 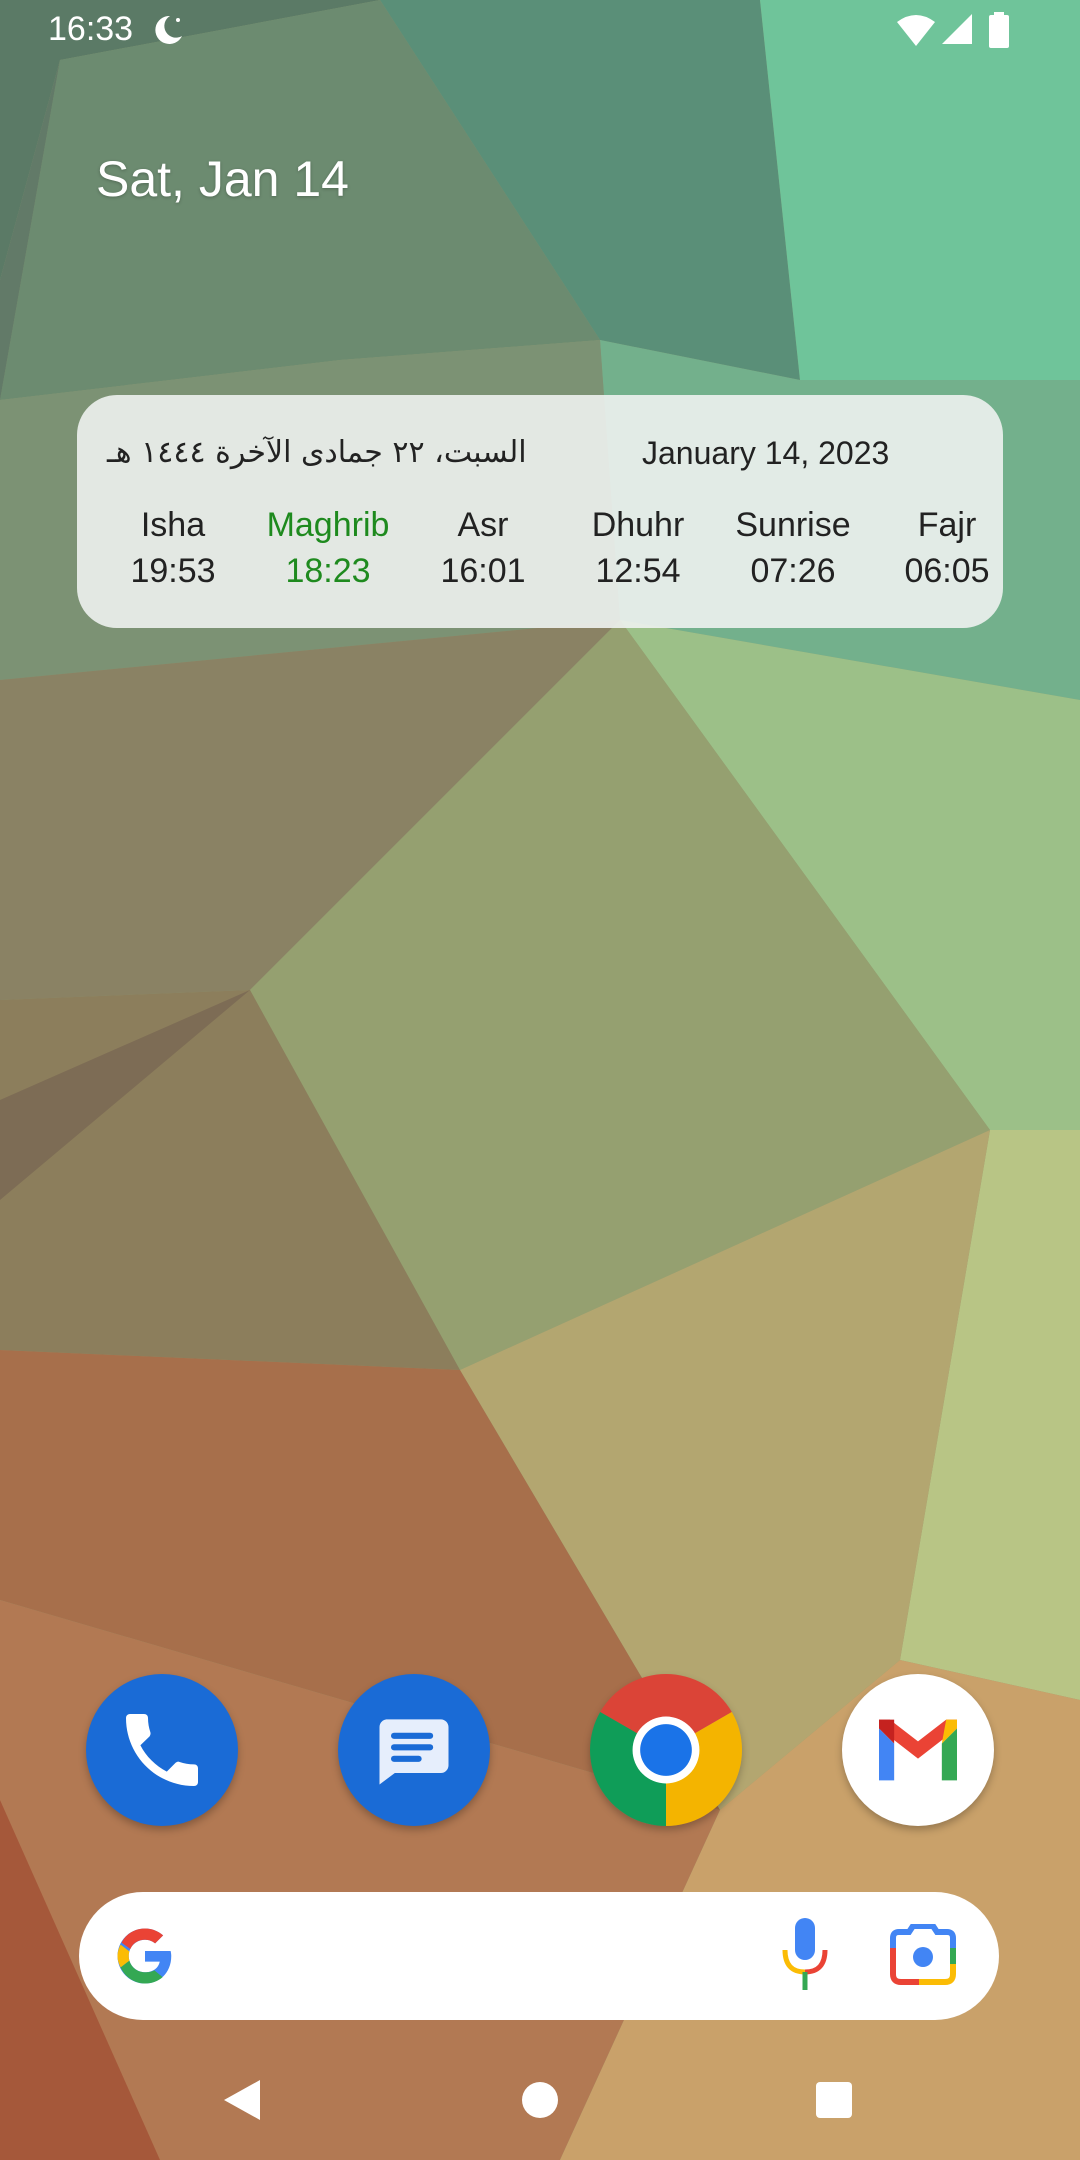 I want to click on prayer-name: Fajr, so click(x=947, y=525).